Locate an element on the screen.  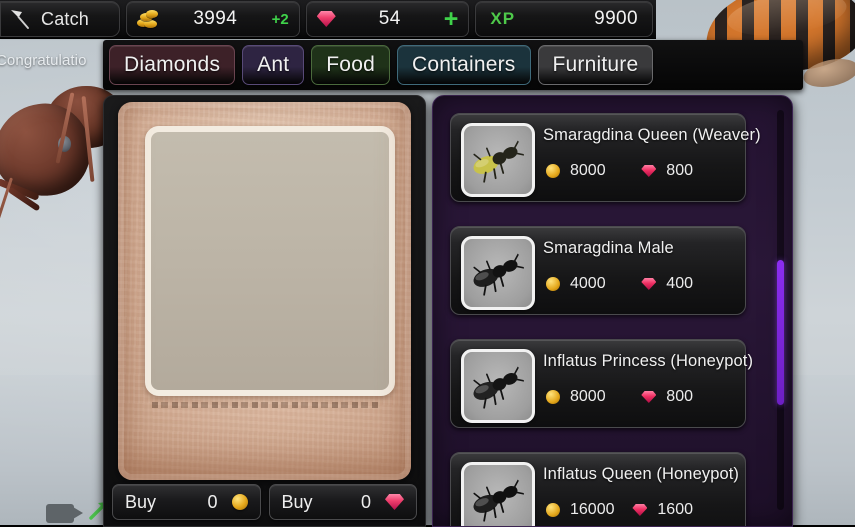
shop-scrollbar-track is located at coordinates (780, 310).